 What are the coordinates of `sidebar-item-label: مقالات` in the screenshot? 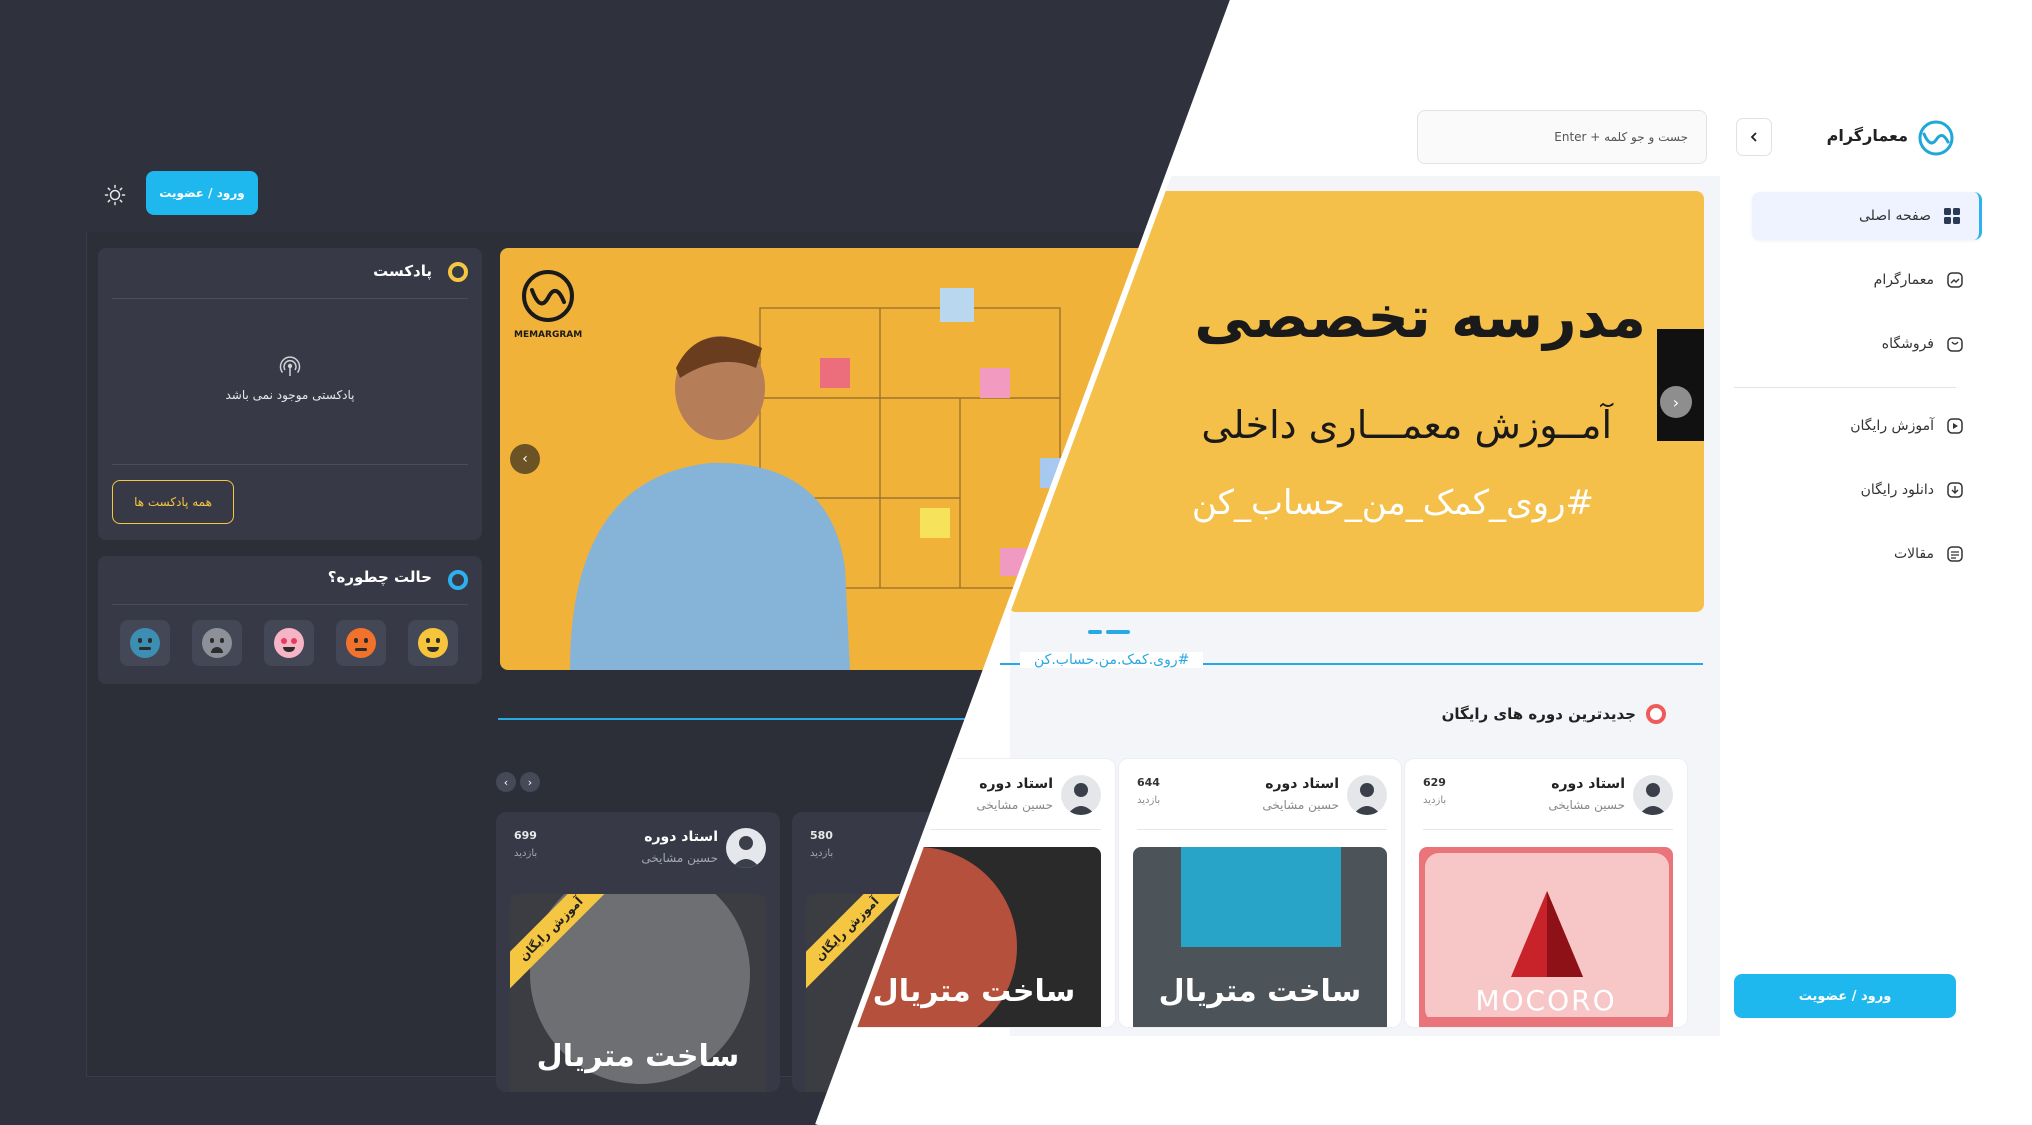 It's located at (1913, 554).